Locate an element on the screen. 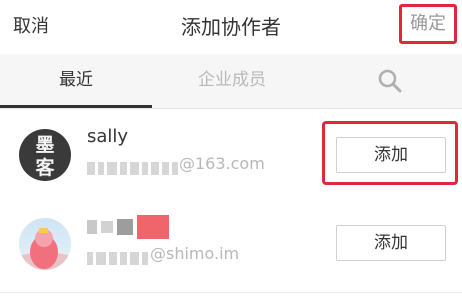  page-title: 添加协作者 is located at coordinates (231, 27).